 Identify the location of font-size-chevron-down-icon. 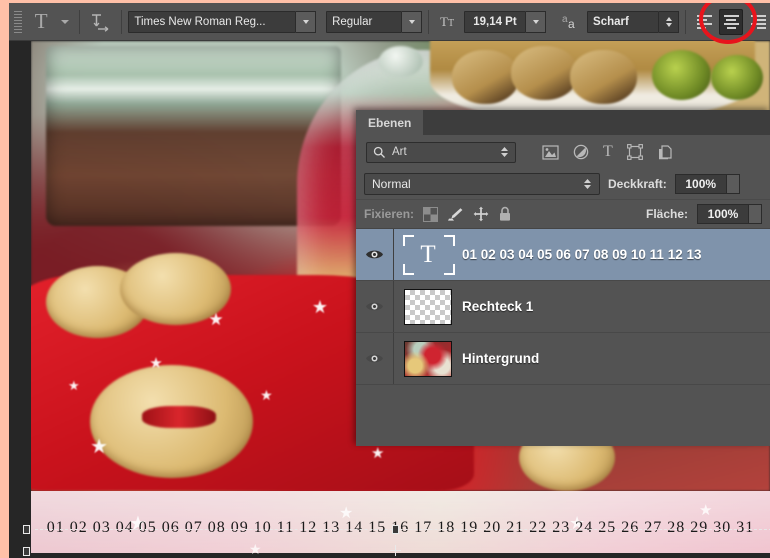
(536, 21).